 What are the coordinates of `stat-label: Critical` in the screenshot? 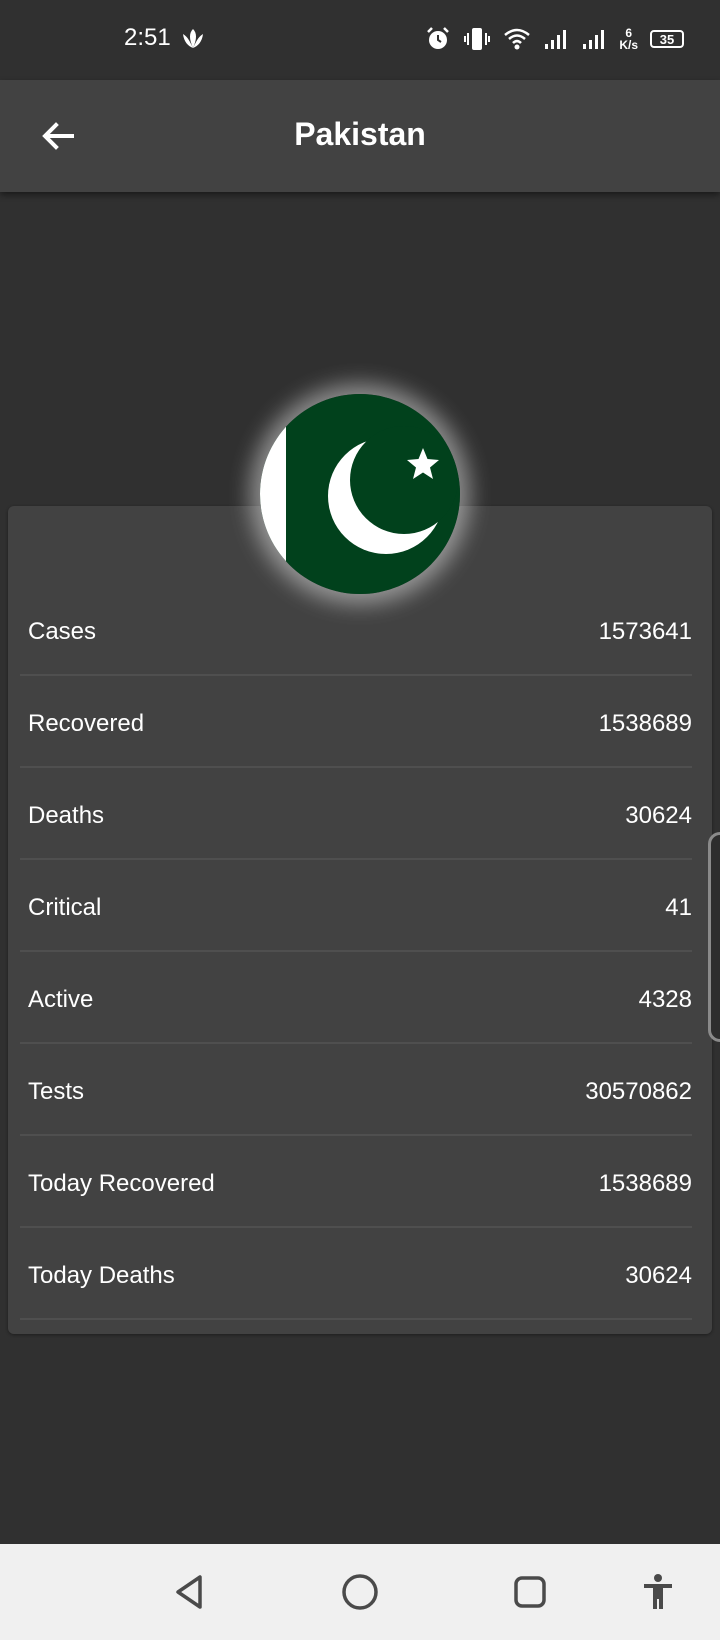 It's located at (65, 907).